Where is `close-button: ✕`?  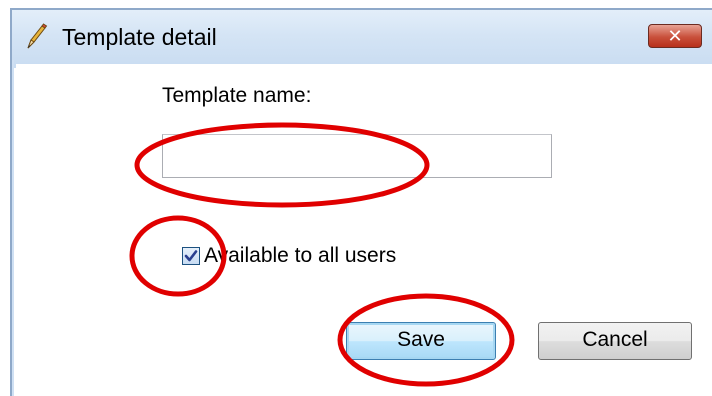 close-button: ✕ is located at coordinates (675, 36).